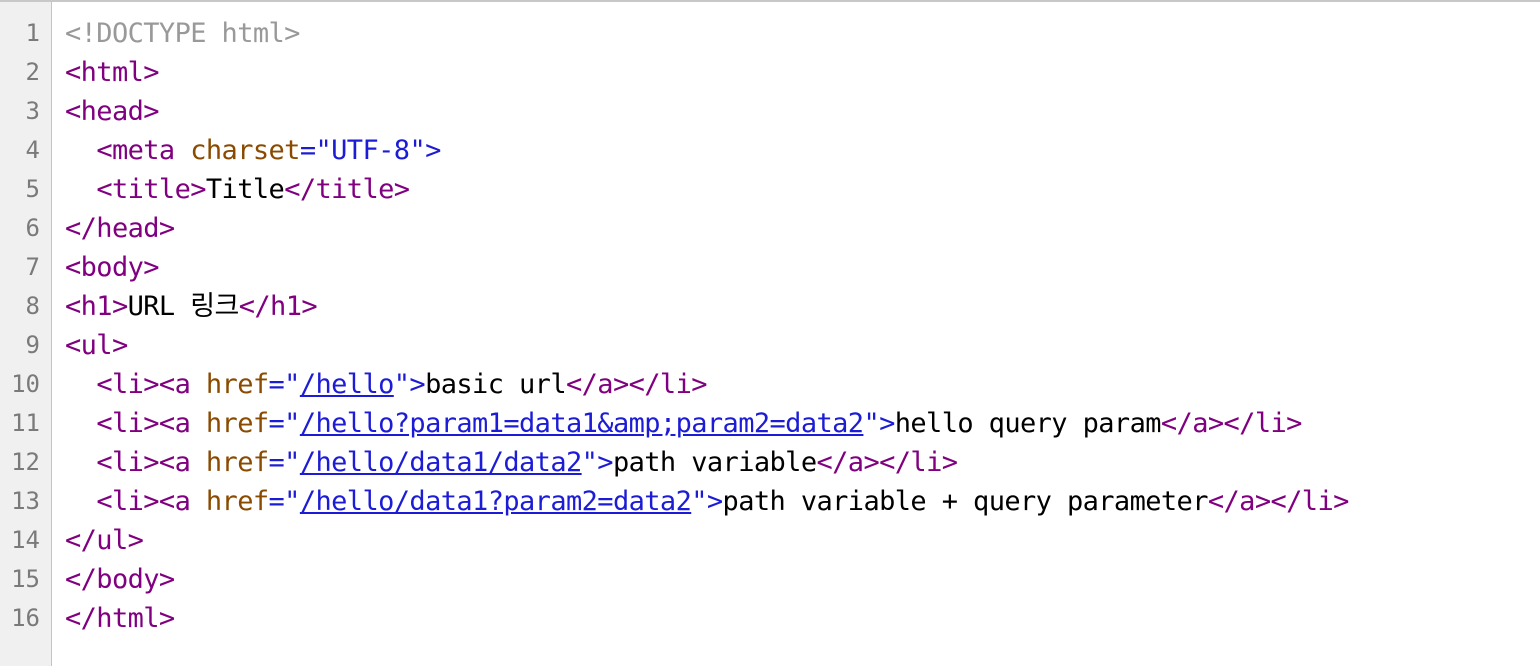 This screenshot has width=1540, height=666. What do you see at coordinates (496, 384) in the screenshot?
I see `link-text: basic url` at bounding box center [496, 384].